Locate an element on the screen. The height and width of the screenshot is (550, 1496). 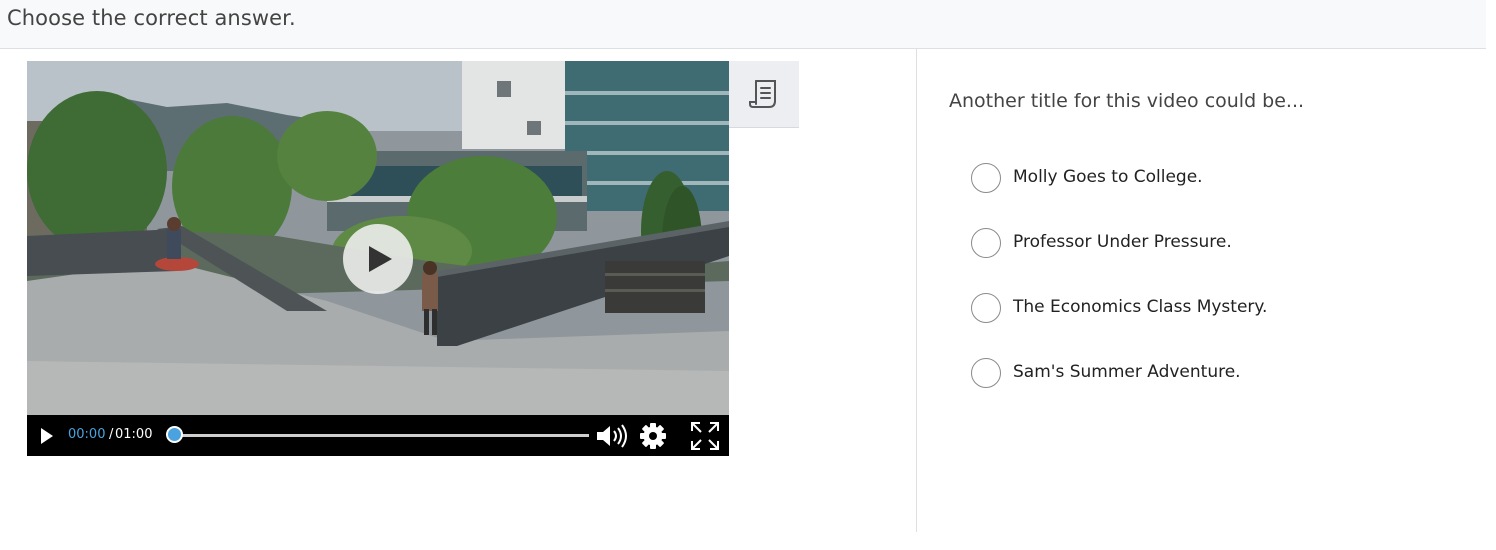
settings-button is located at coordinates (653, 436).